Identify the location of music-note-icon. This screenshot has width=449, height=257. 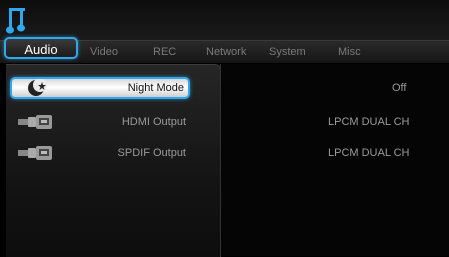
(15, 21).